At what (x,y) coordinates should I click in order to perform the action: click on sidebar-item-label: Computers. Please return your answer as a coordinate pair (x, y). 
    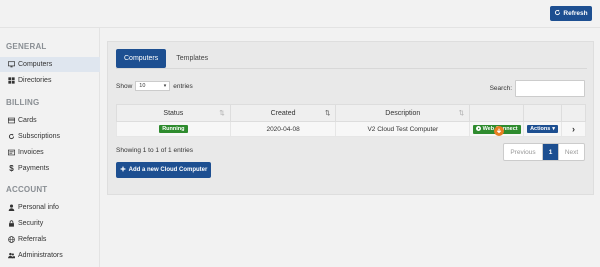
    Looking at the image, I should click on (35, 64).